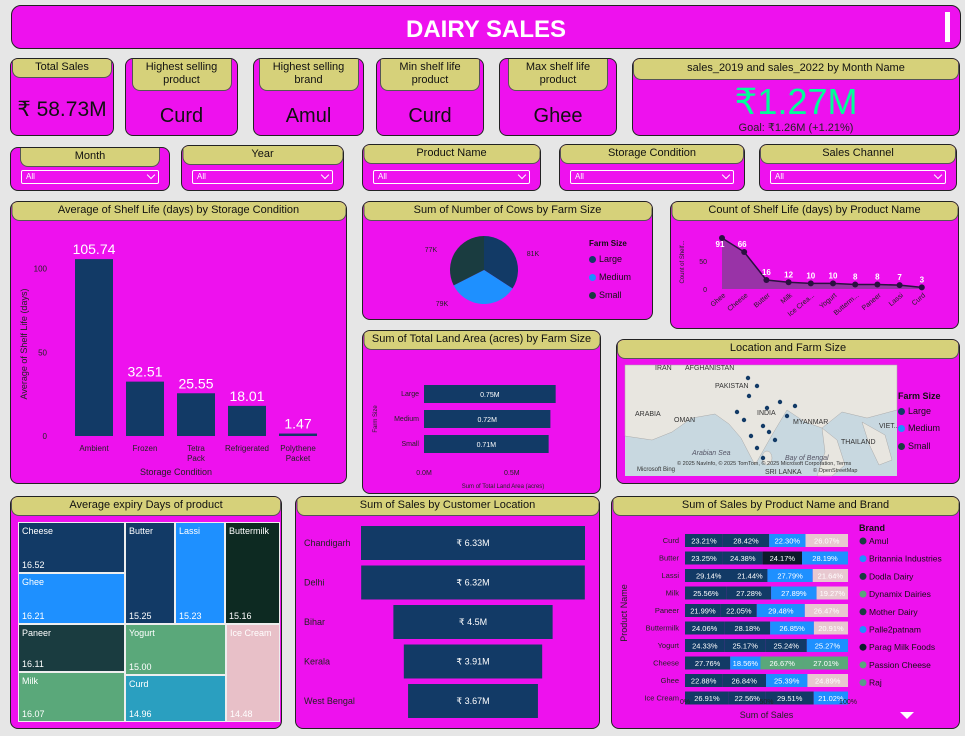 The width and height of the screenshot is (965, 736). What do you see at coordinates (705, 628) in the screenshot?
I see `data-label: 24.06%` at bounding box center [705, 628].